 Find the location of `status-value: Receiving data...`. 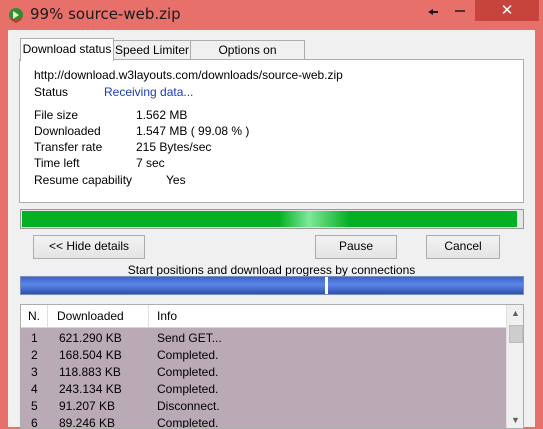

status-value: Receiving data... is located at coordinates (149, 92).